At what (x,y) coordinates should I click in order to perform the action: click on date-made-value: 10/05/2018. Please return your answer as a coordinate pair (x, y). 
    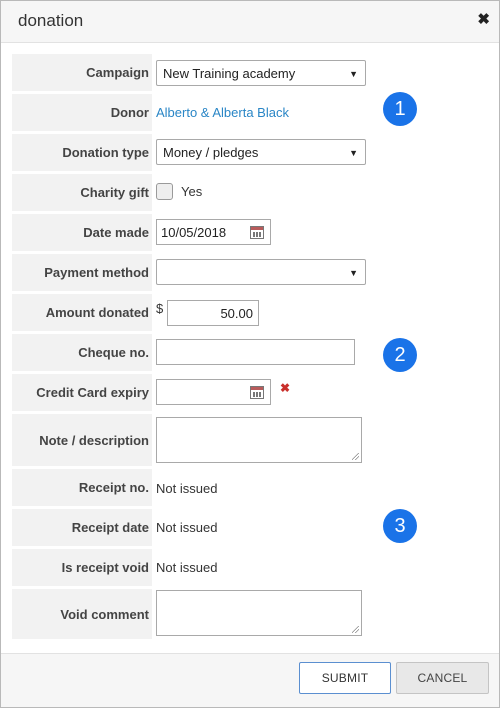
    Looking at the image, I should click on (194, 232).